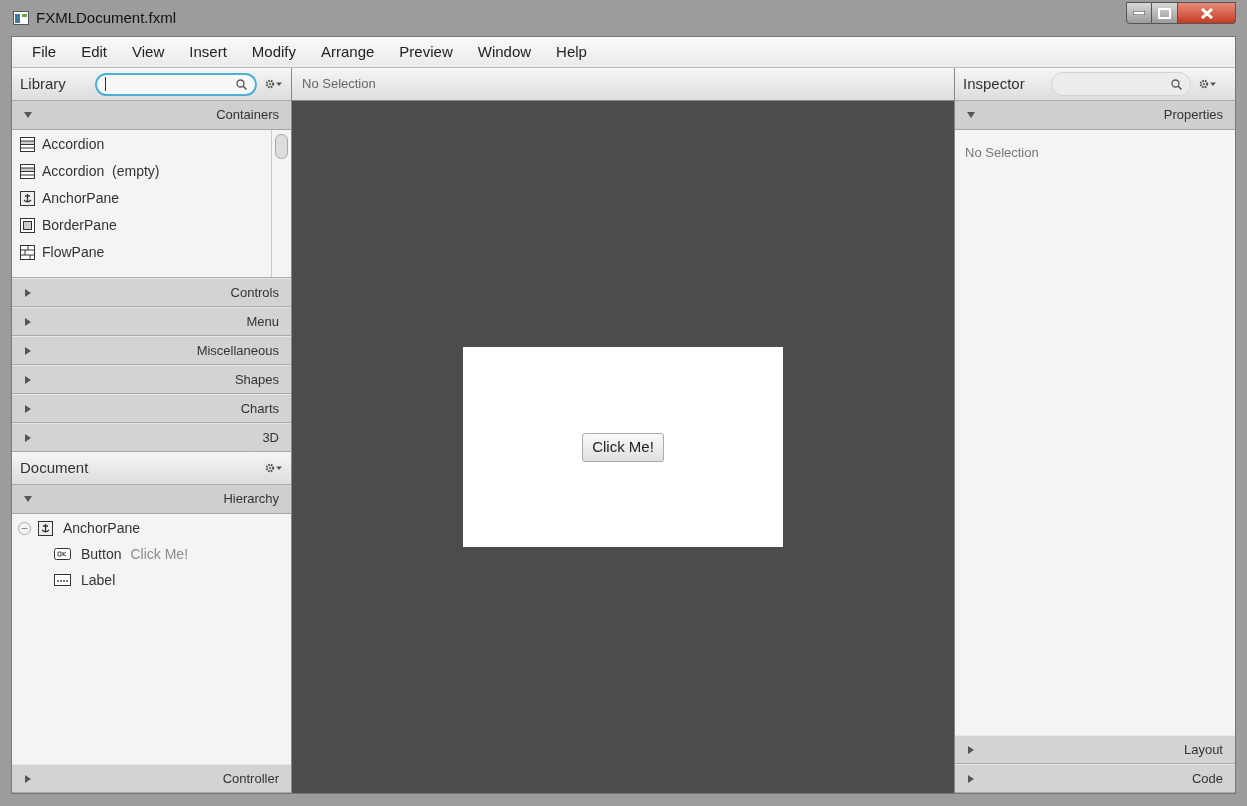 Image resolution: width=1247 pixels, height=806 pixels. Describe the element at coordinates (339, 84) in the screenshot. I see `selection-status: No Selection` at that location.